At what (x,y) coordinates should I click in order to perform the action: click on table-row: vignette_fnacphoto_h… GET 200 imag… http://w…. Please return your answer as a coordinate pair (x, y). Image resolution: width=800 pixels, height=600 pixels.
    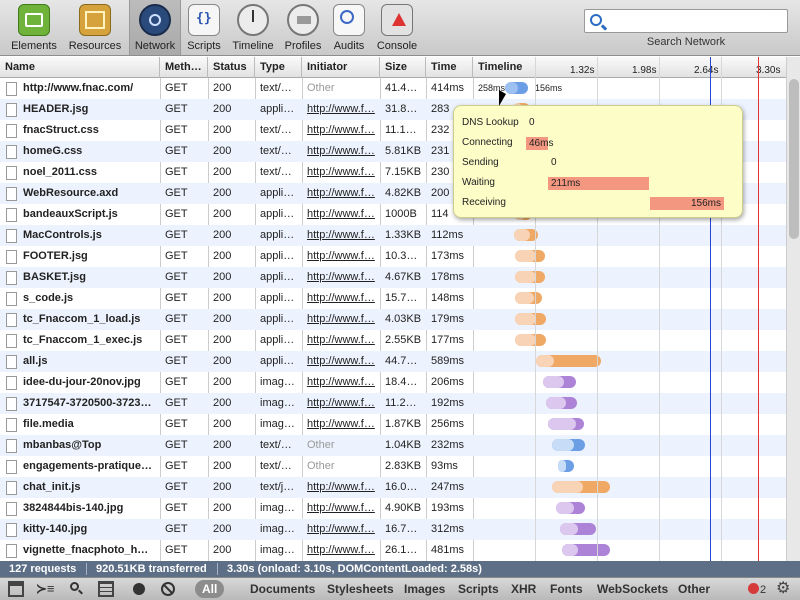
    Looking at the image, I should click on (393, 550).